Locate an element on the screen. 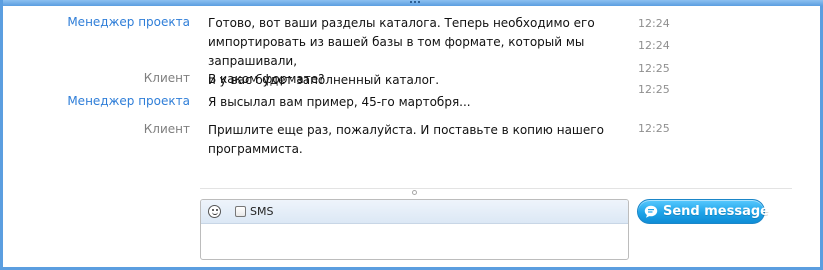 The width and height of the screenshot is (823, 270). message-input is located at coordinates (414, 242).